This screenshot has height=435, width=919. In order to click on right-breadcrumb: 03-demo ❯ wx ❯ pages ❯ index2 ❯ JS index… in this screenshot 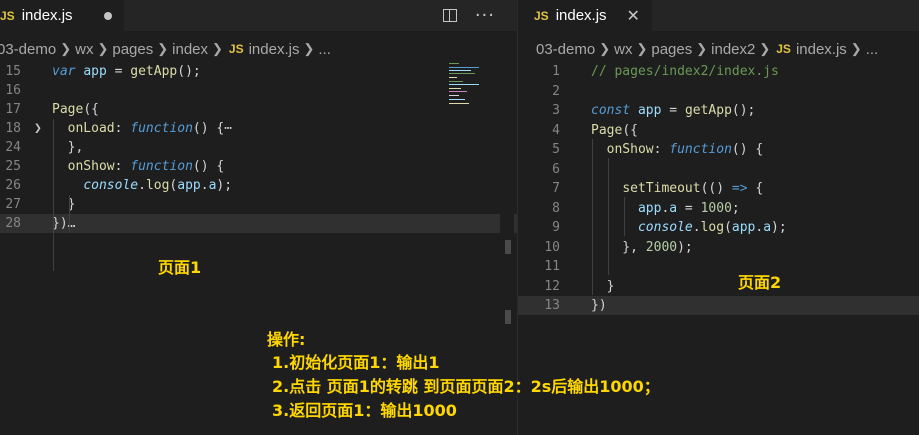, I will do `click(707, 49)`.